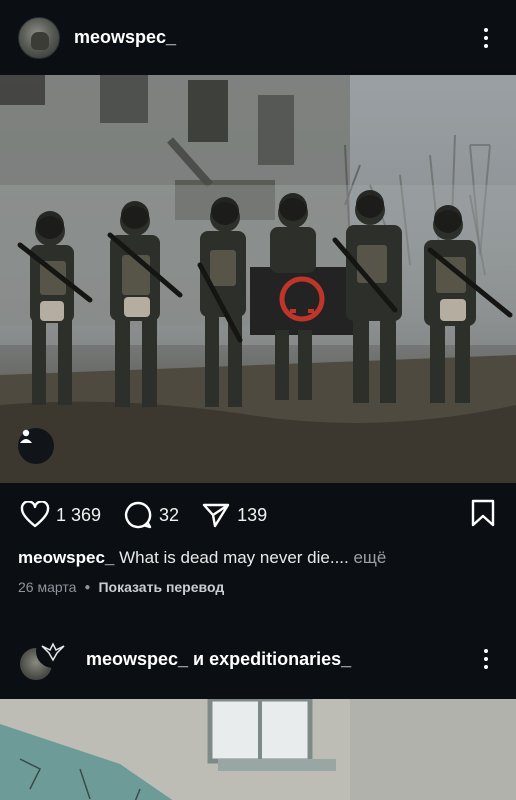 The width and height of the screenshot is (516, 800). I want to click on post-date: 26 марта, so click(47, 587).